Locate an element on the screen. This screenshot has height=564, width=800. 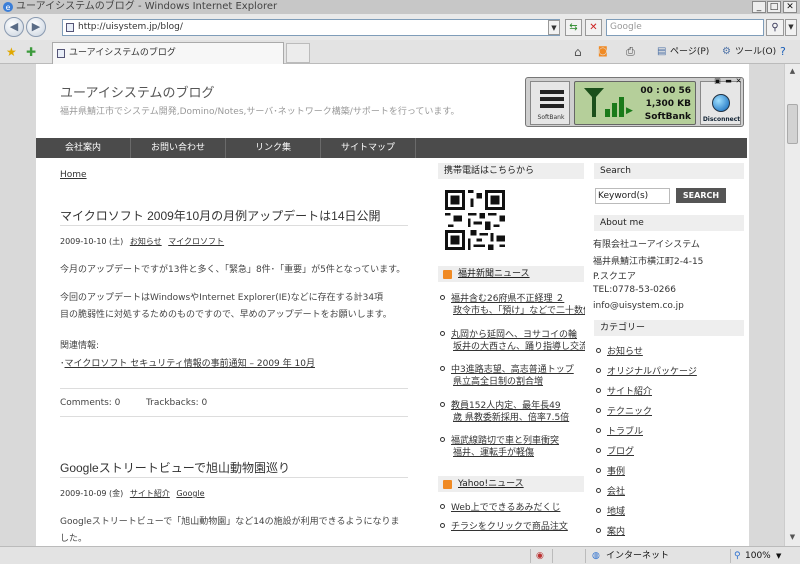
favorites-star-icon: ★ is located at coordinates (11, 52).